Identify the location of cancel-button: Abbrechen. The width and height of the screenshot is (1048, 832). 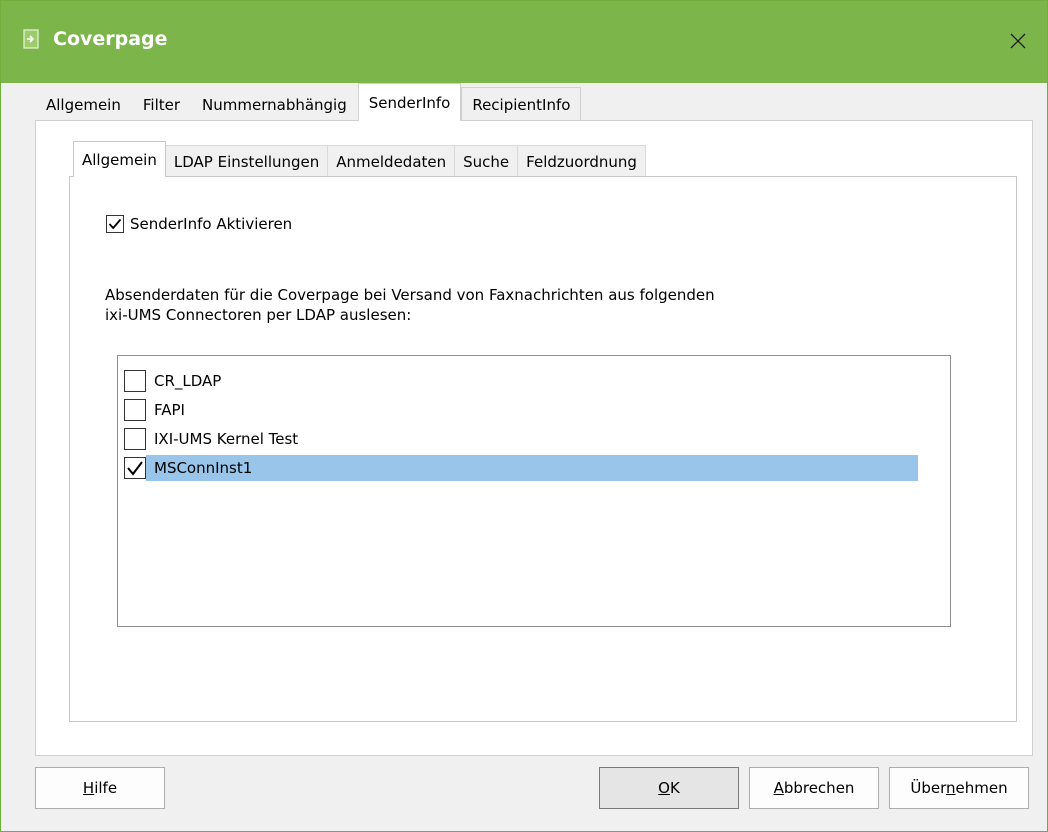
(814, 788).